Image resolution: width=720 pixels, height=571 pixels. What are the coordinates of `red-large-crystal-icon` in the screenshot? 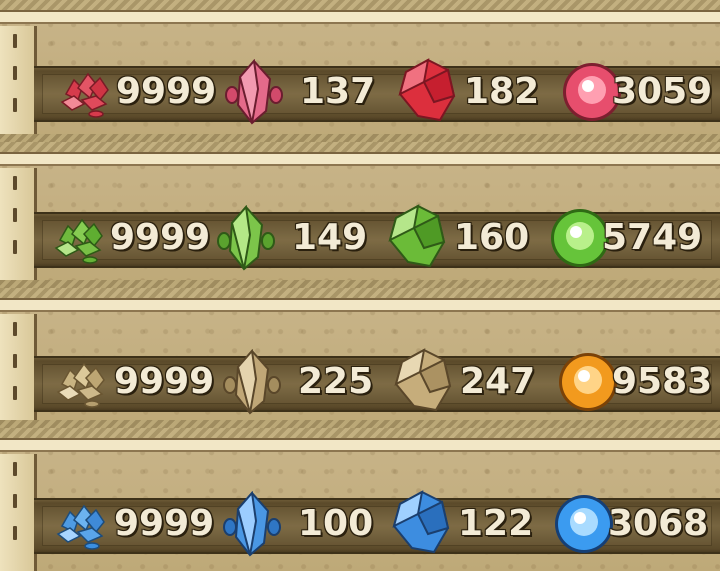 It's located at (427, 90).